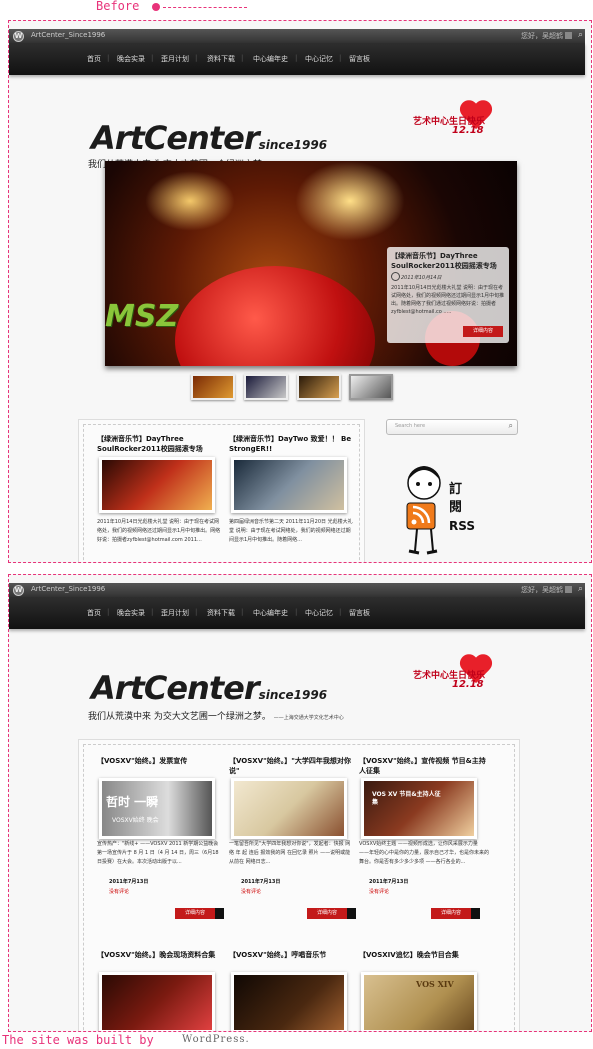  What do you see at coordinates (132, 802) in the screenshot?
I see `thumbnail-text: 哲时 一瞬` at bounding box center [132, 802].